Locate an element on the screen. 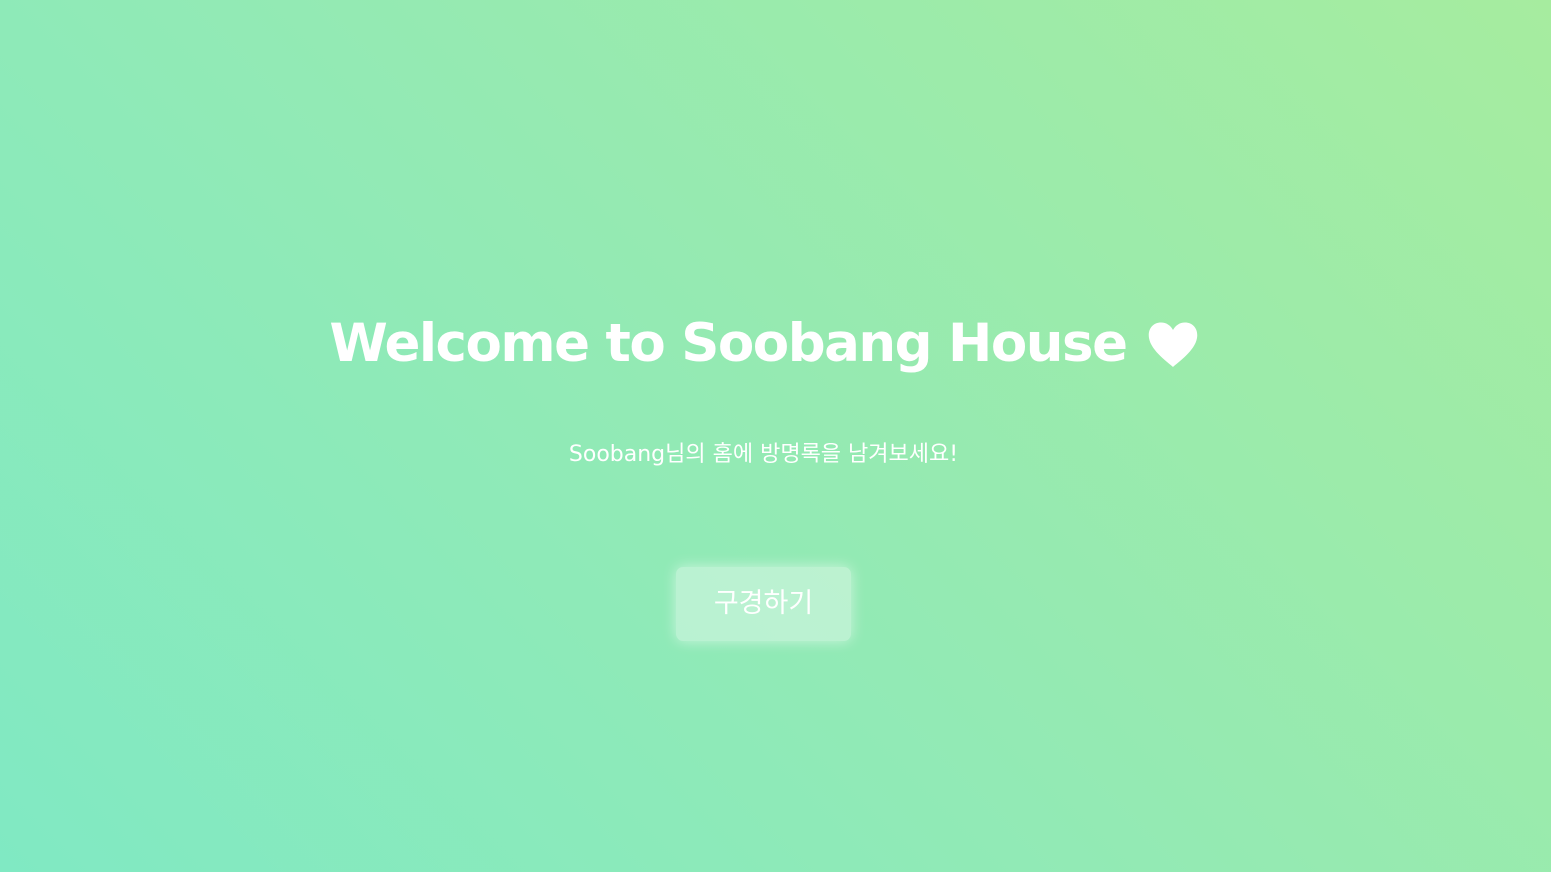 Image resolution: width=1551 pixels, height=872 pixels. hero-subtitle: Soobang님의 홈에 방명록을 남겨보세요! is located at coordinates (763, 454).